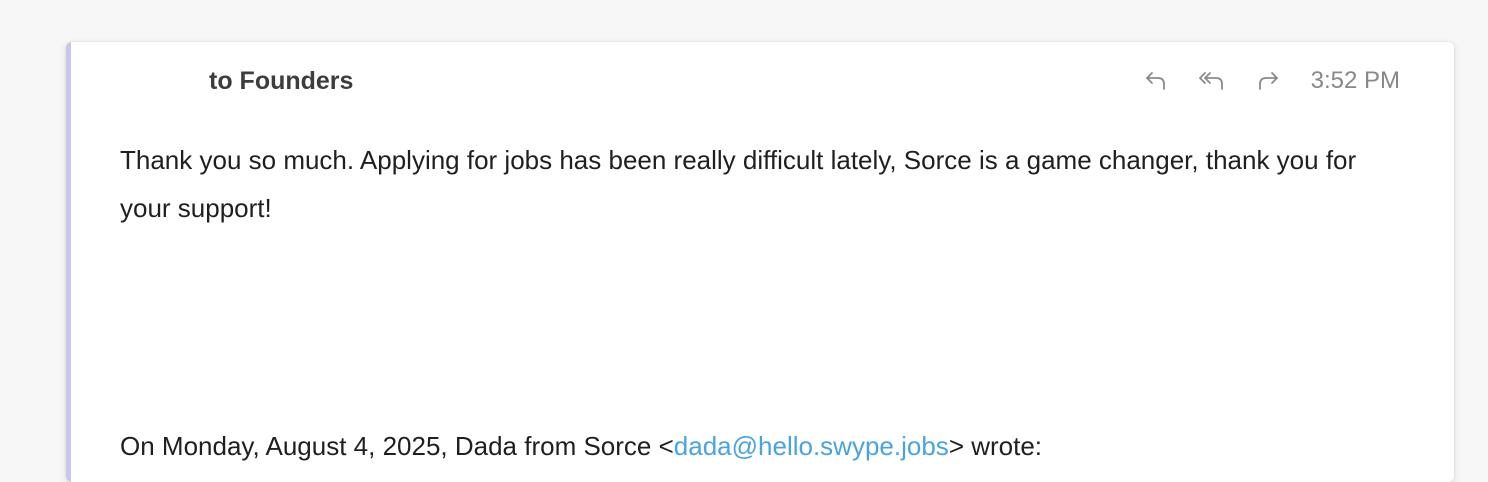 The width and height of the screenshot is (1488, 482). Describe the element at coordinates (995, 446) in the screenshot. I see `quoted-header-suffix: > wrote:` at that location.